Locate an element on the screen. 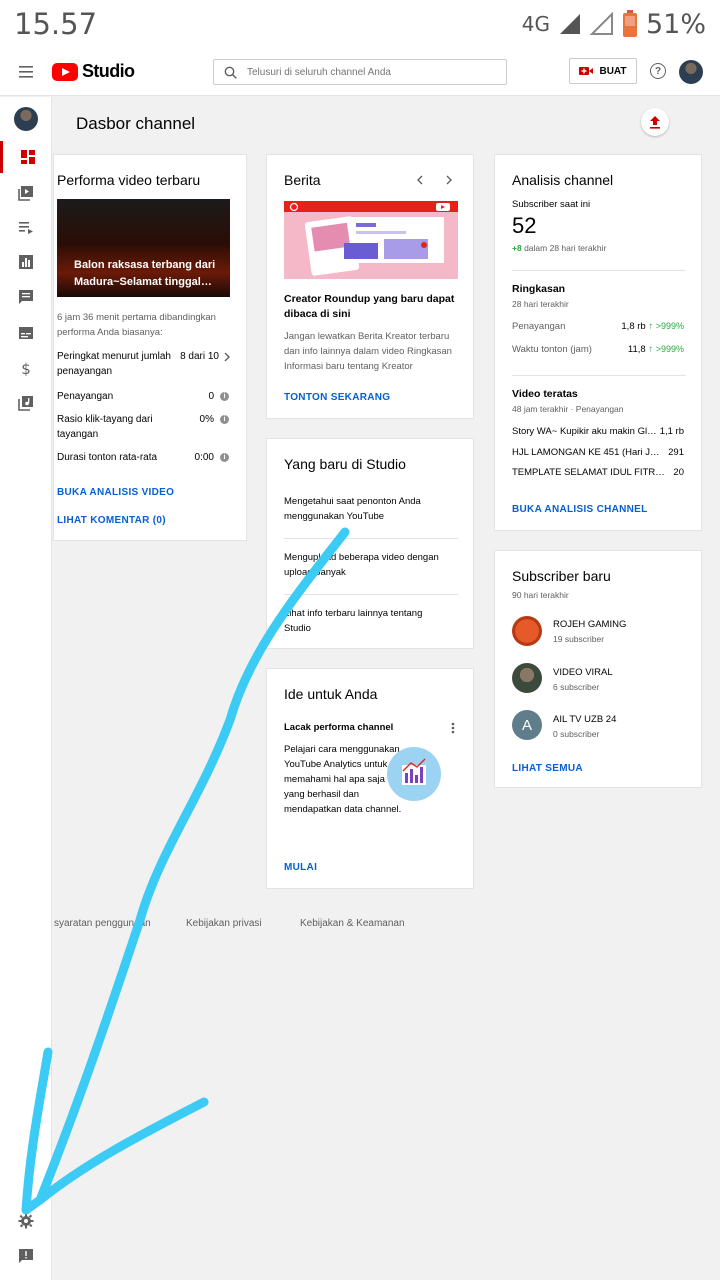  search-input is located at coordinates (367, 72).